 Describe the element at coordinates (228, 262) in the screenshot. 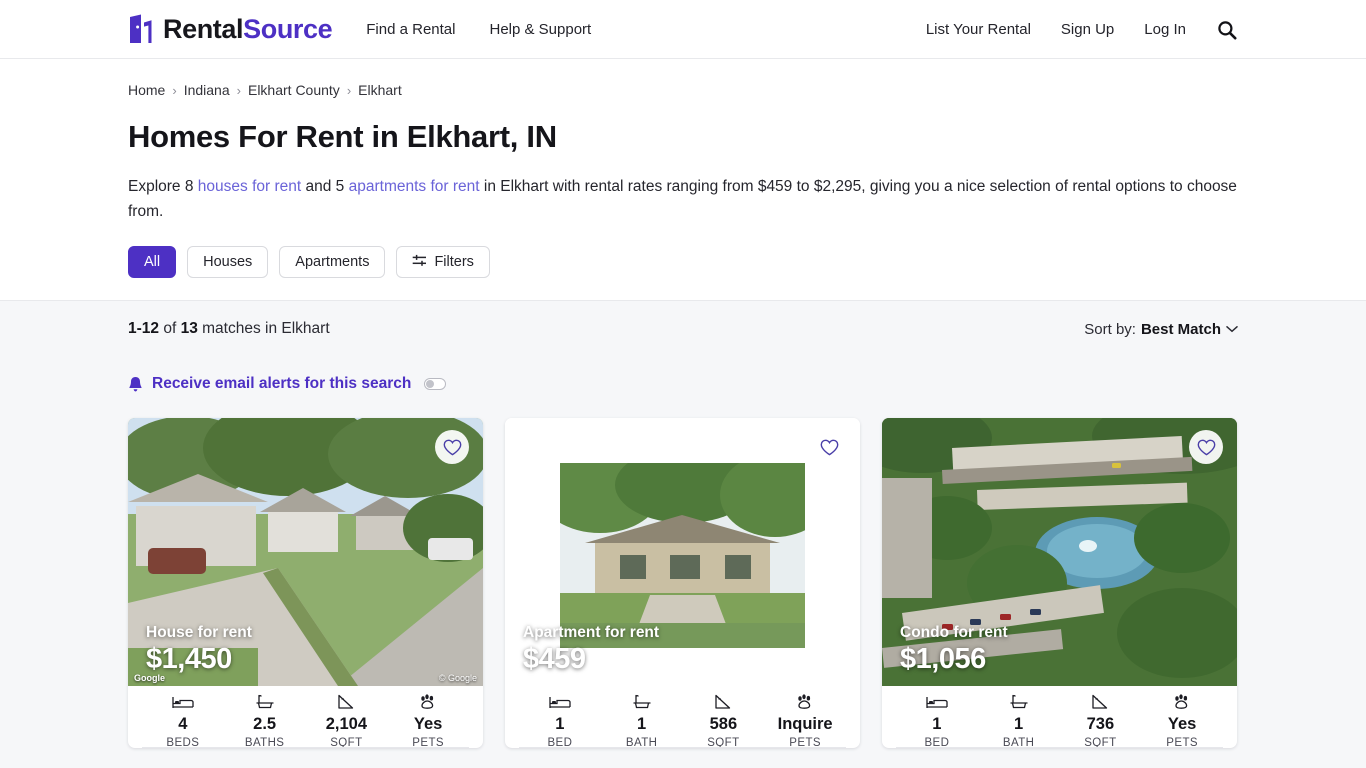

I see `filter-pill-houses: Houses` at that location.